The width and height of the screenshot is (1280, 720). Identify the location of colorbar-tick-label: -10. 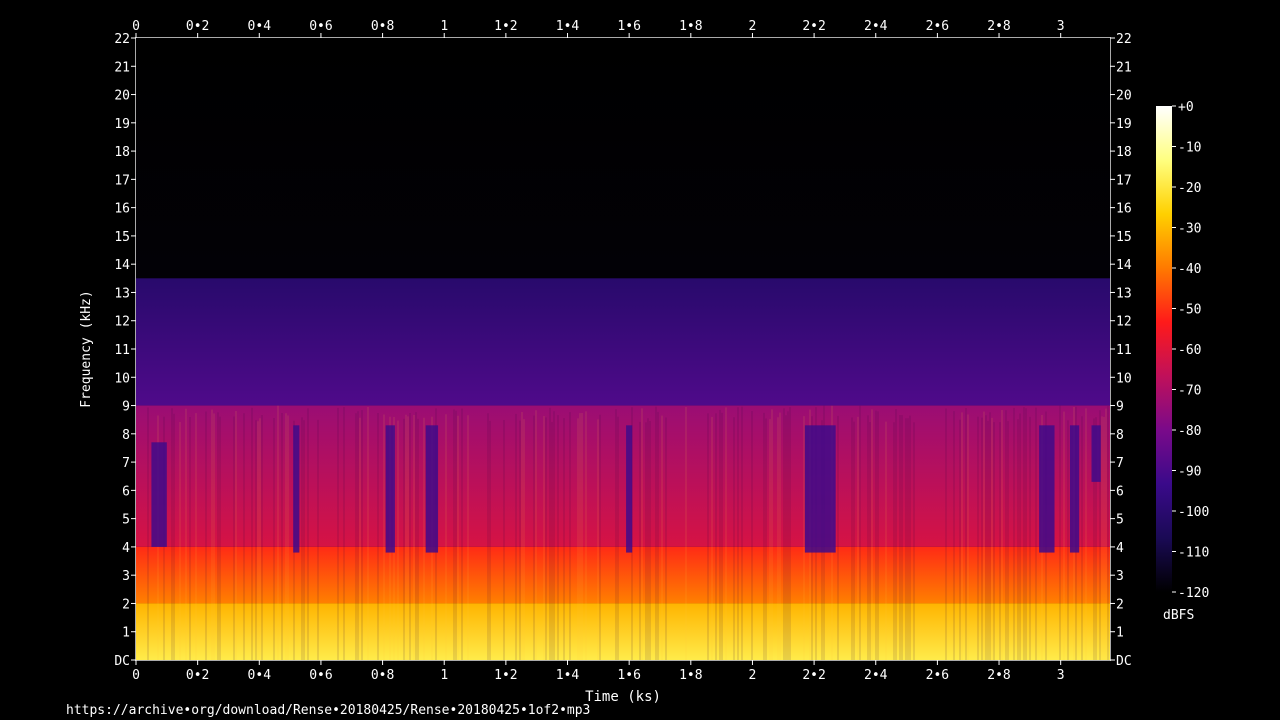
(1189, 148).